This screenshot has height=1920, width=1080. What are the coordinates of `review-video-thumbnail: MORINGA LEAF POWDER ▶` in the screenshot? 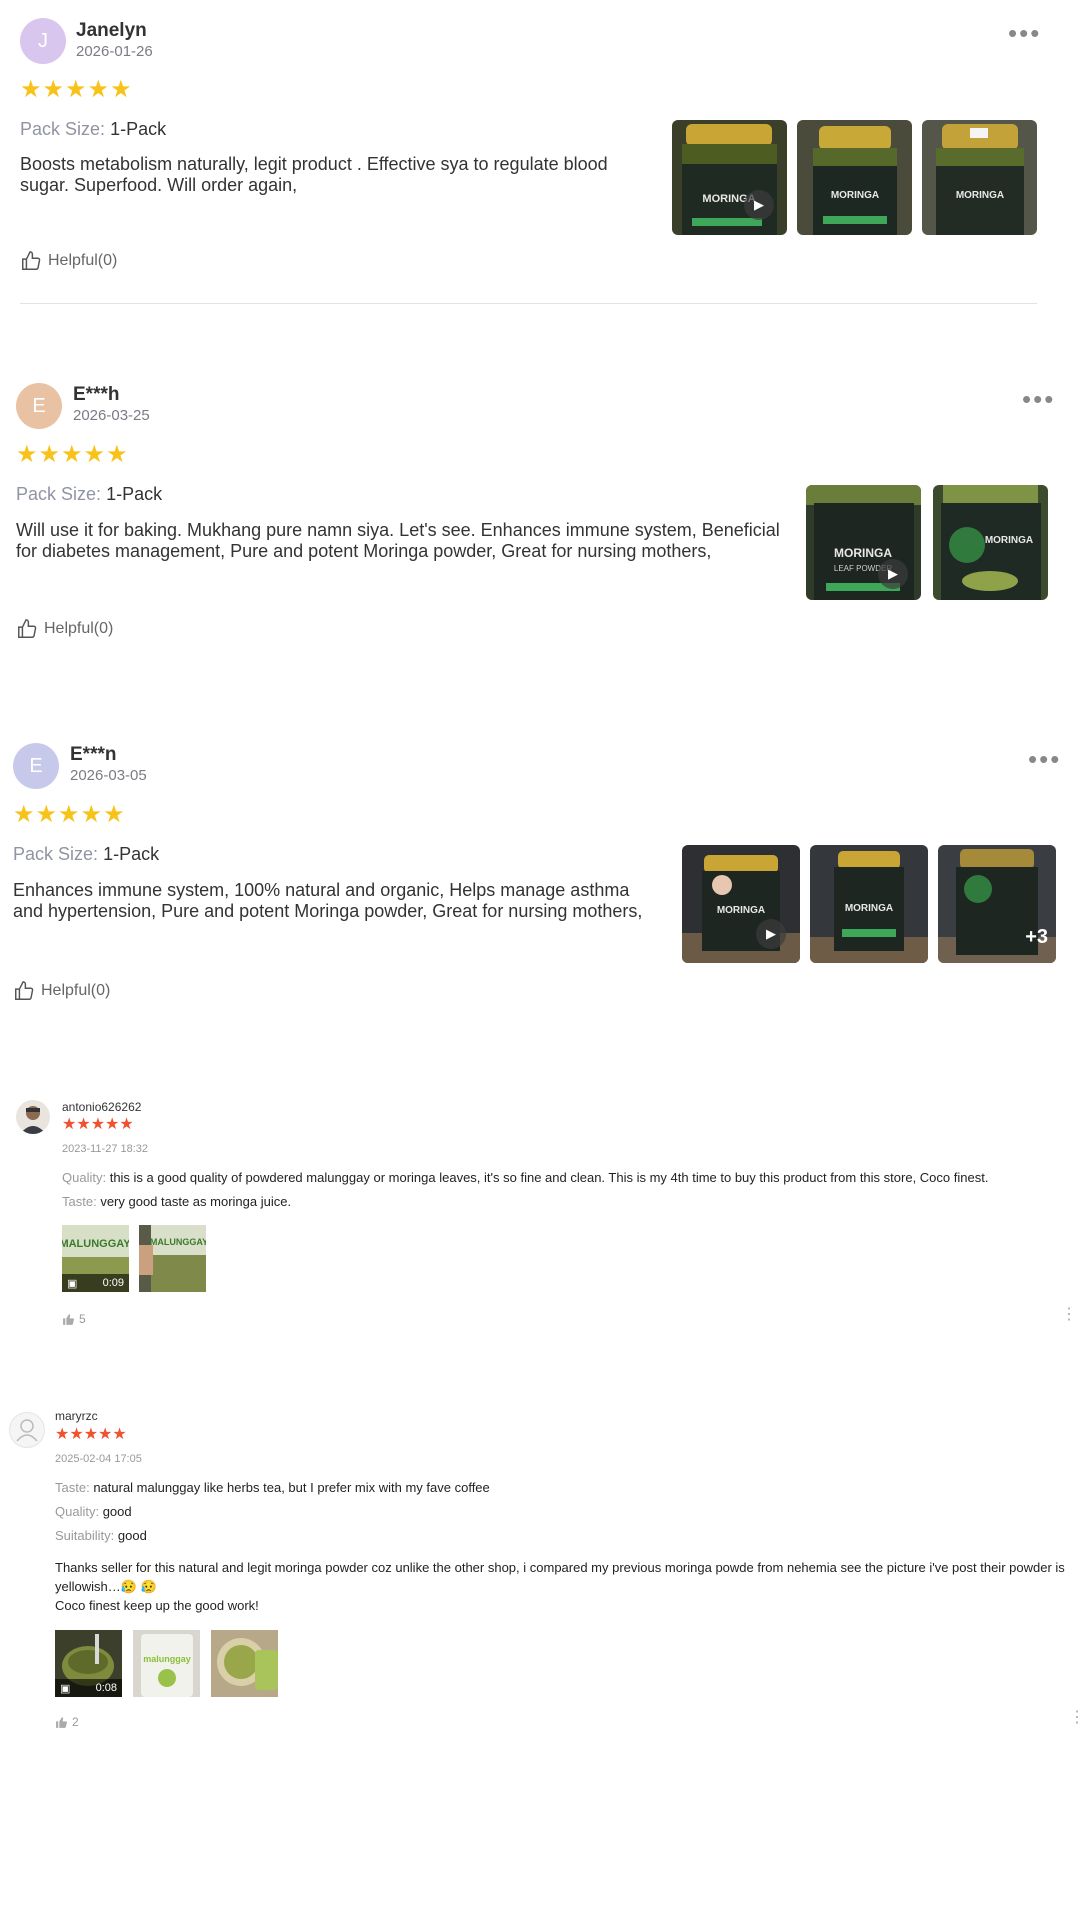 It's located at (863, 542).